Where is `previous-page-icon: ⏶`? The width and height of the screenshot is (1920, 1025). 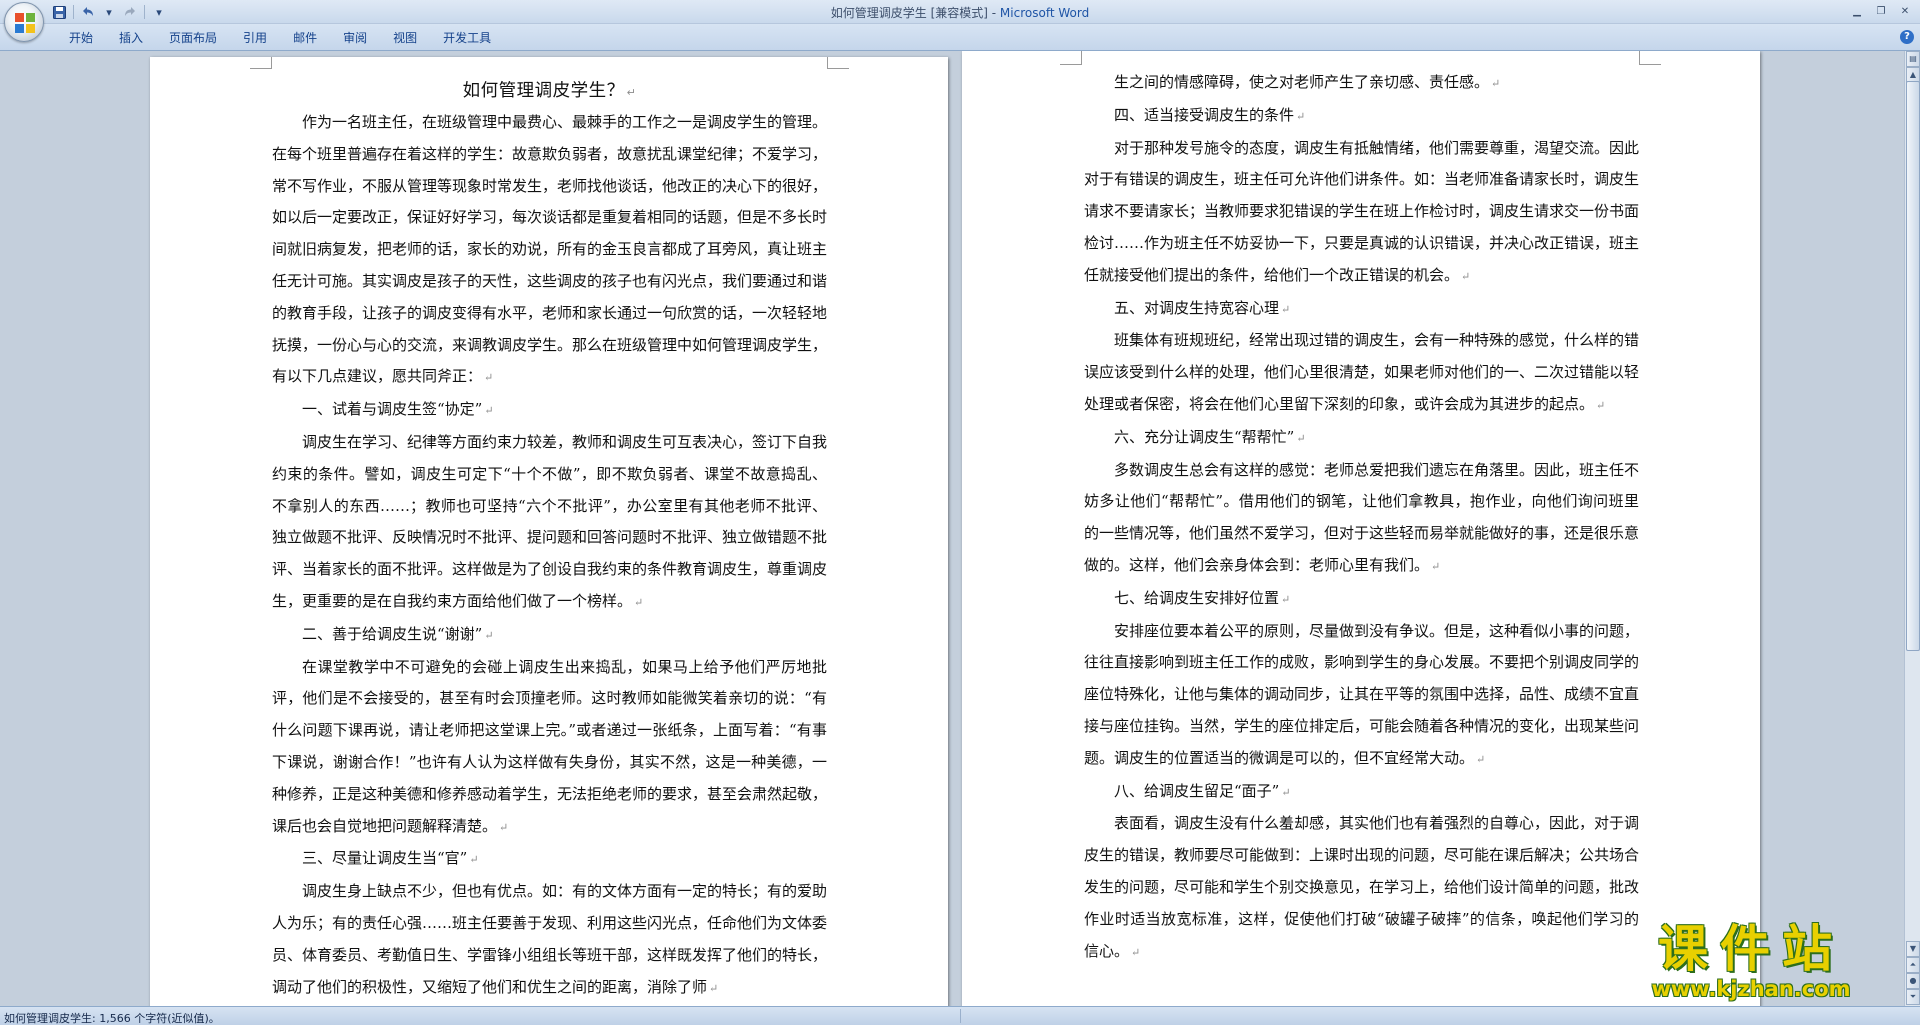 previous-page-icon: ⏶ is located at coordinates (1913, 965).